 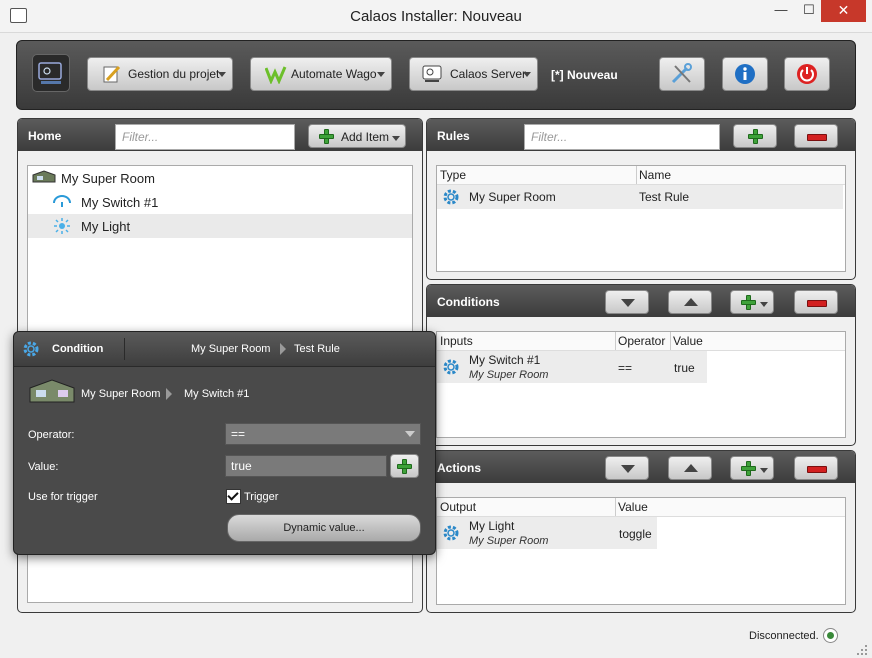 I want to click on add-value-button, so click(x=404, y=466).